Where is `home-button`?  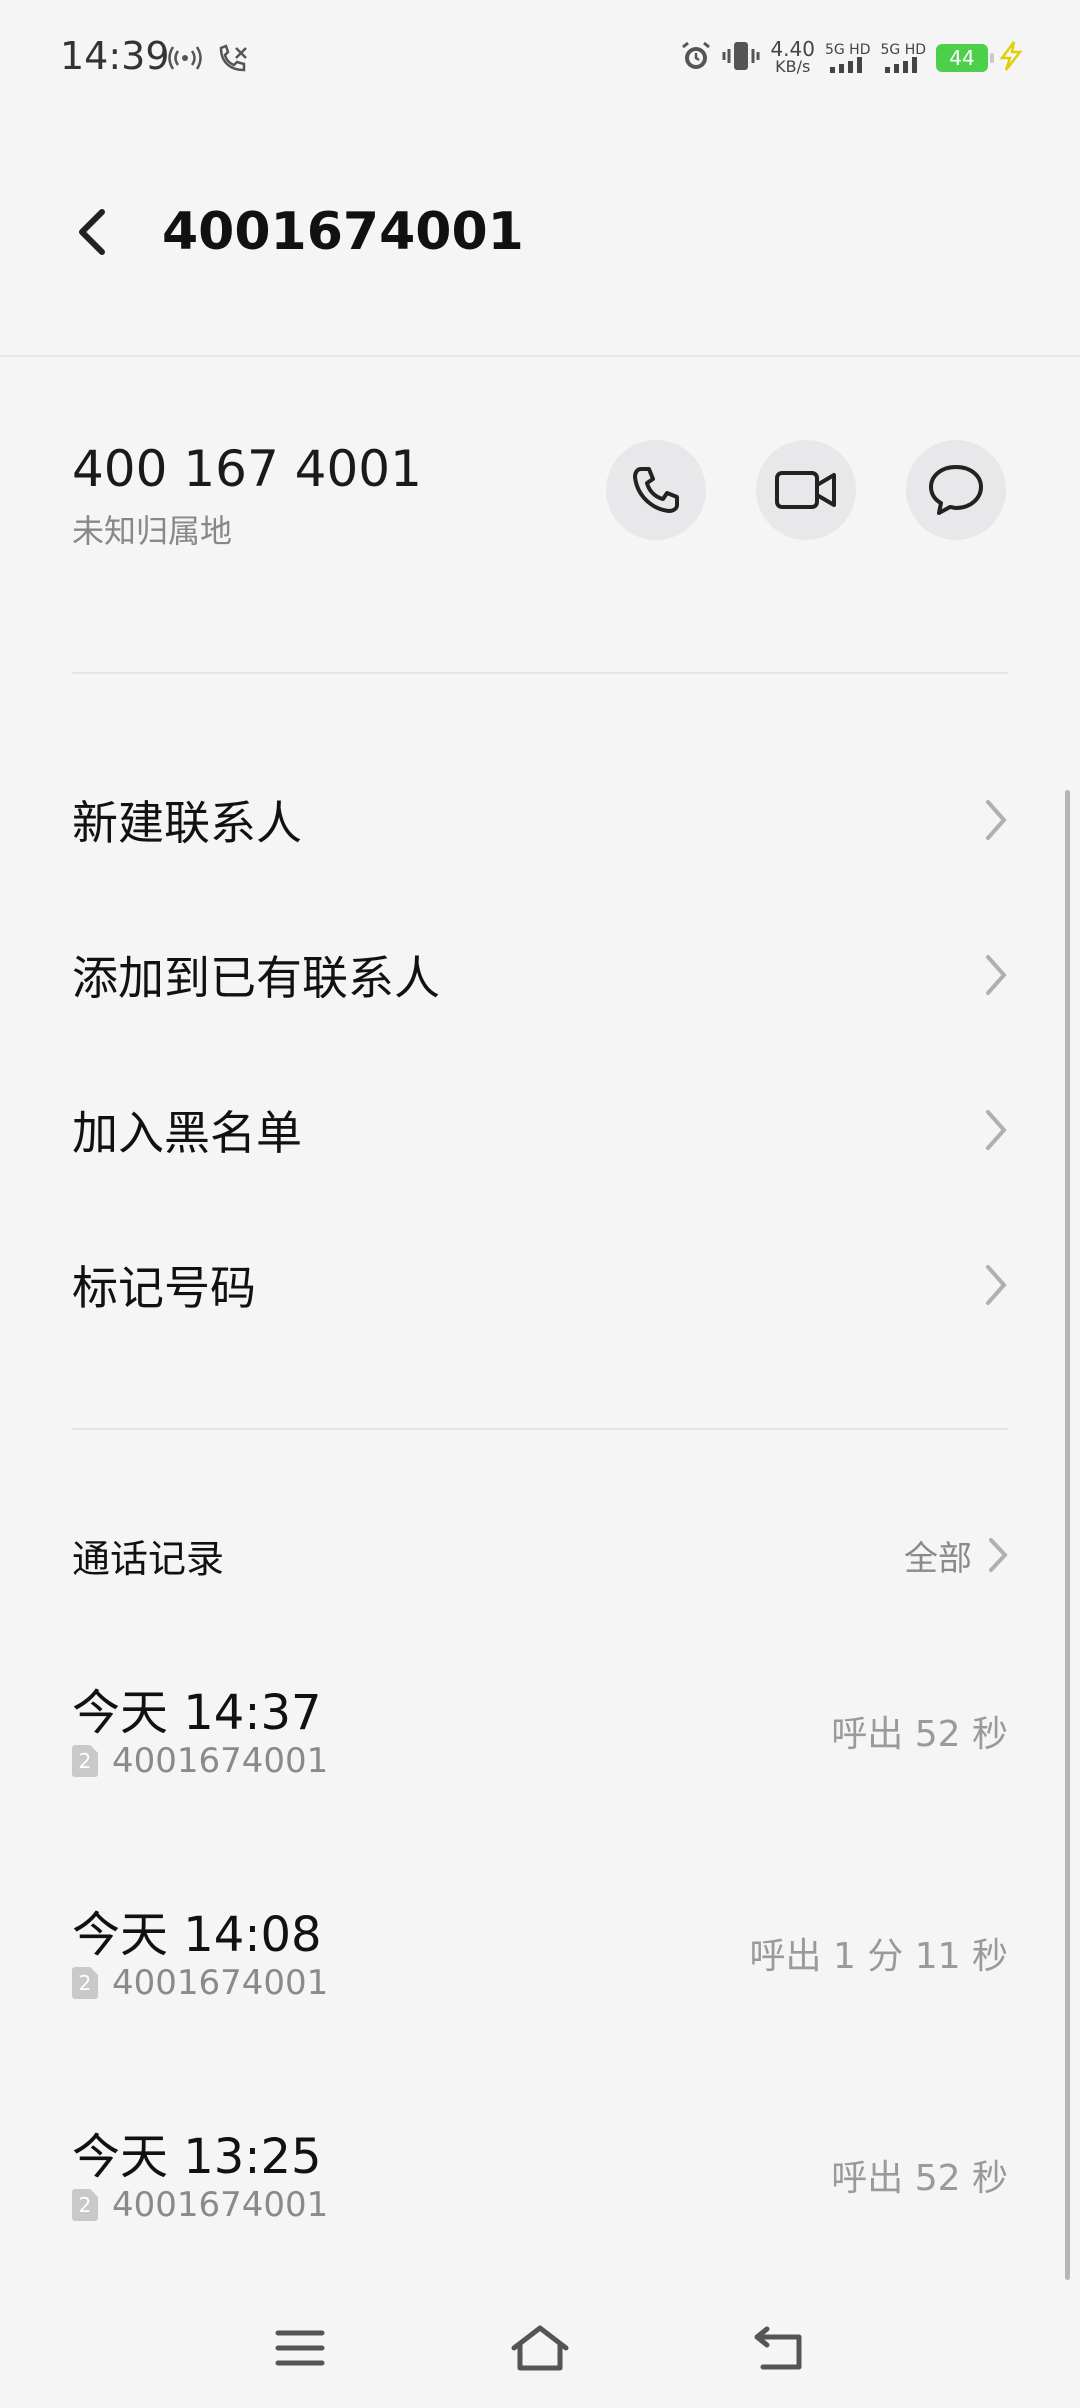
home-button is located at coordinates (540, 2348).